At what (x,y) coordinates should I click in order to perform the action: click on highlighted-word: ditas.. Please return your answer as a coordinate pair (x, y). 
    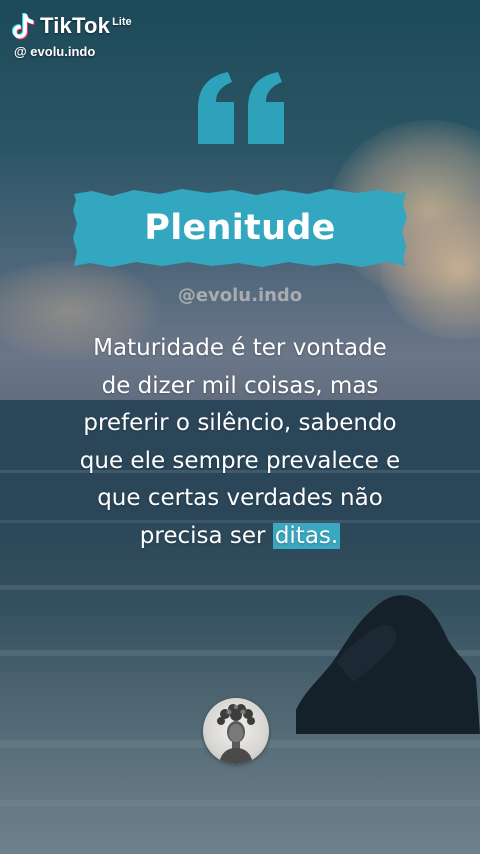
    Looking at the image, I should click on (306, 535).